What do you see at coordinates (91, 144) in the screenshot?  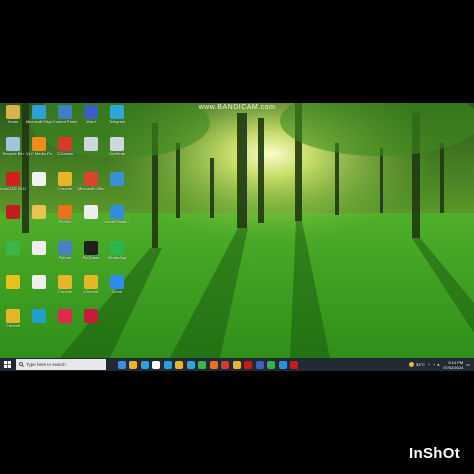 I see `drive-icon` at bounding box center [91, 144].